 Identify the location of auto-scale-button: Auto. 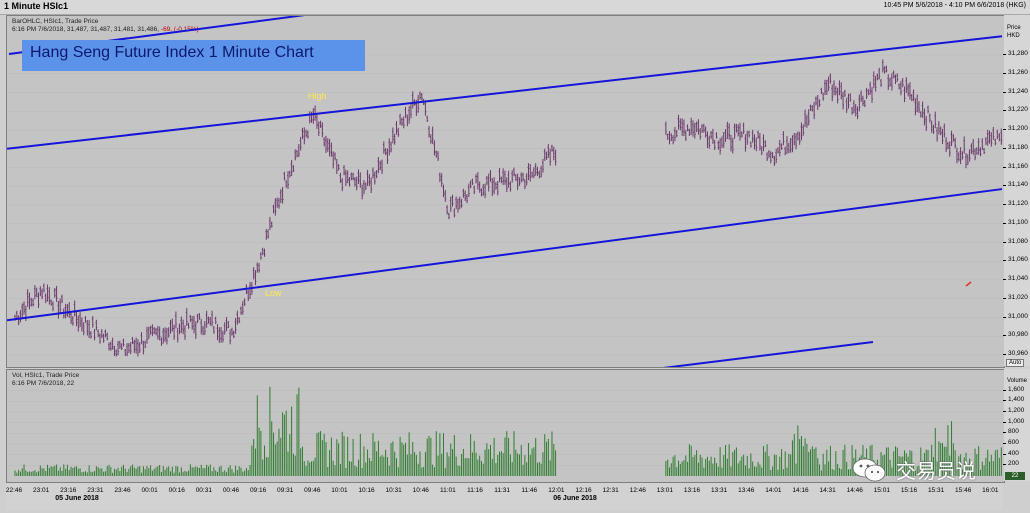
(1015, 363).